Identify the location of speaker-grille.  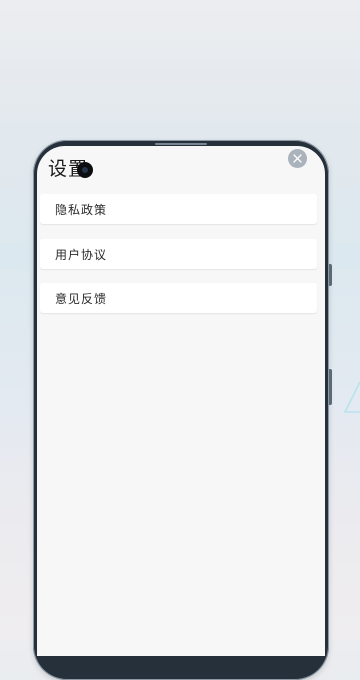
(181, 144).